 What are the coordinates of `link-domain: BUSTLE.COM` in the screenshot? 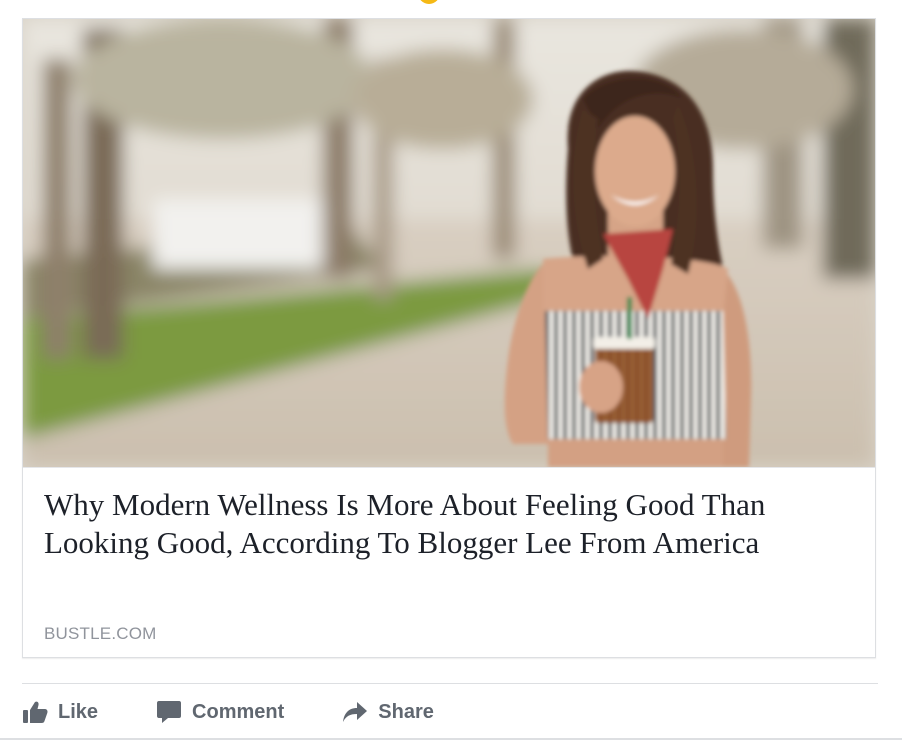 It's located at (100, 633).